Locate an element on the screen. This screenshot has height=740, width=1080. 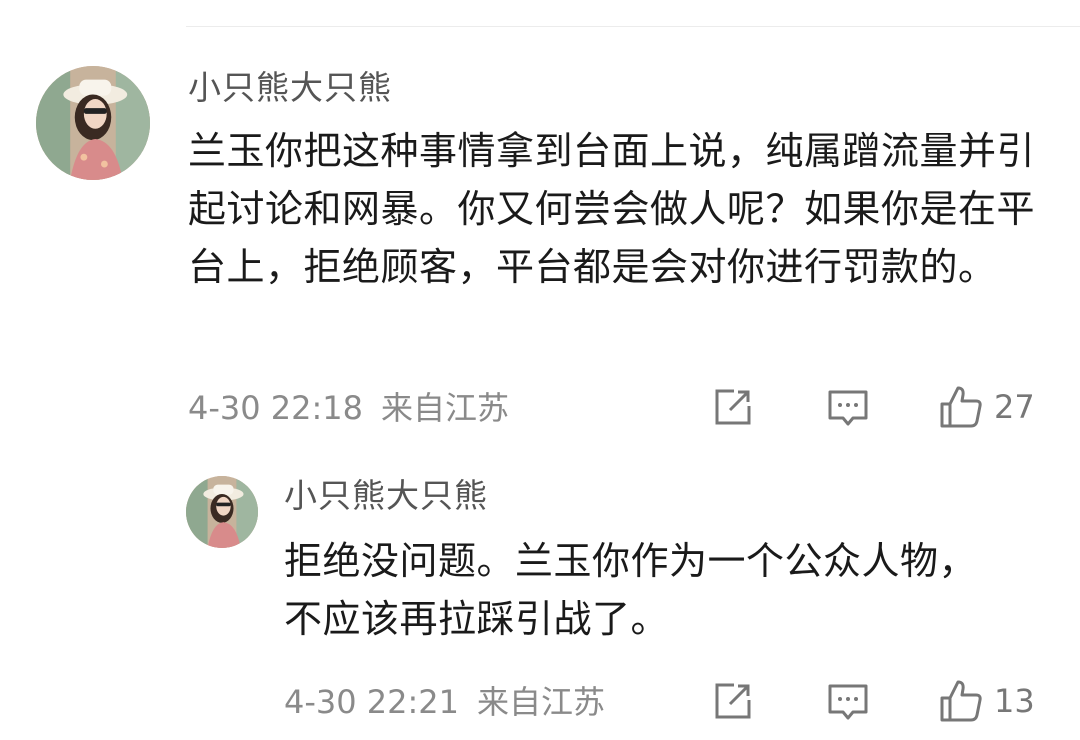
comment-content: 拒绝没问题。兰玉你作为一个公众人物，不应该再拉踩引战了。 is located at coordinates (631, 590).